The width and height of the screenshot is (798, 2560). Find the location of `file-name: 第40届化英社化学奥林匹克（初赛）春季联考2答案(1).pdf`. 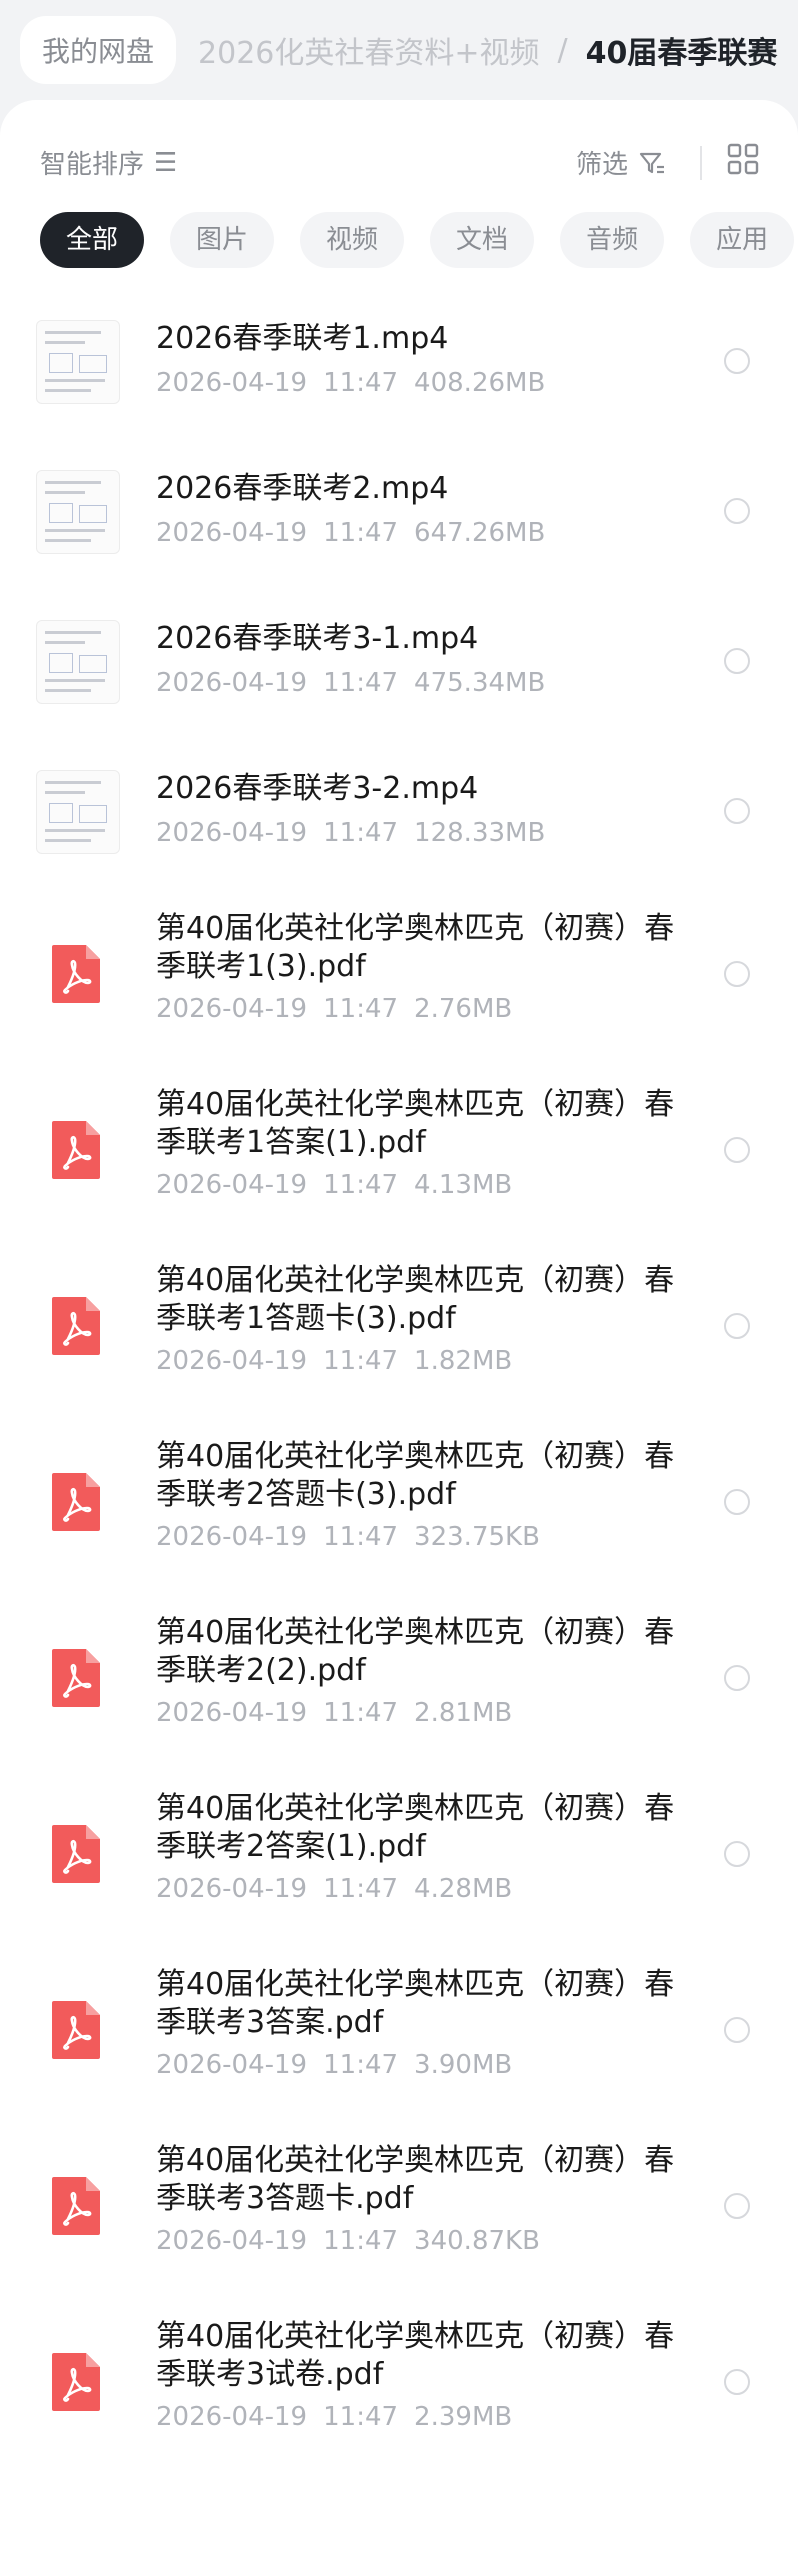

file-name: 第40届化英社化学奥林匹克（初赛）春季联考2答案(1).pdf is located at coordinates (415, 1827).